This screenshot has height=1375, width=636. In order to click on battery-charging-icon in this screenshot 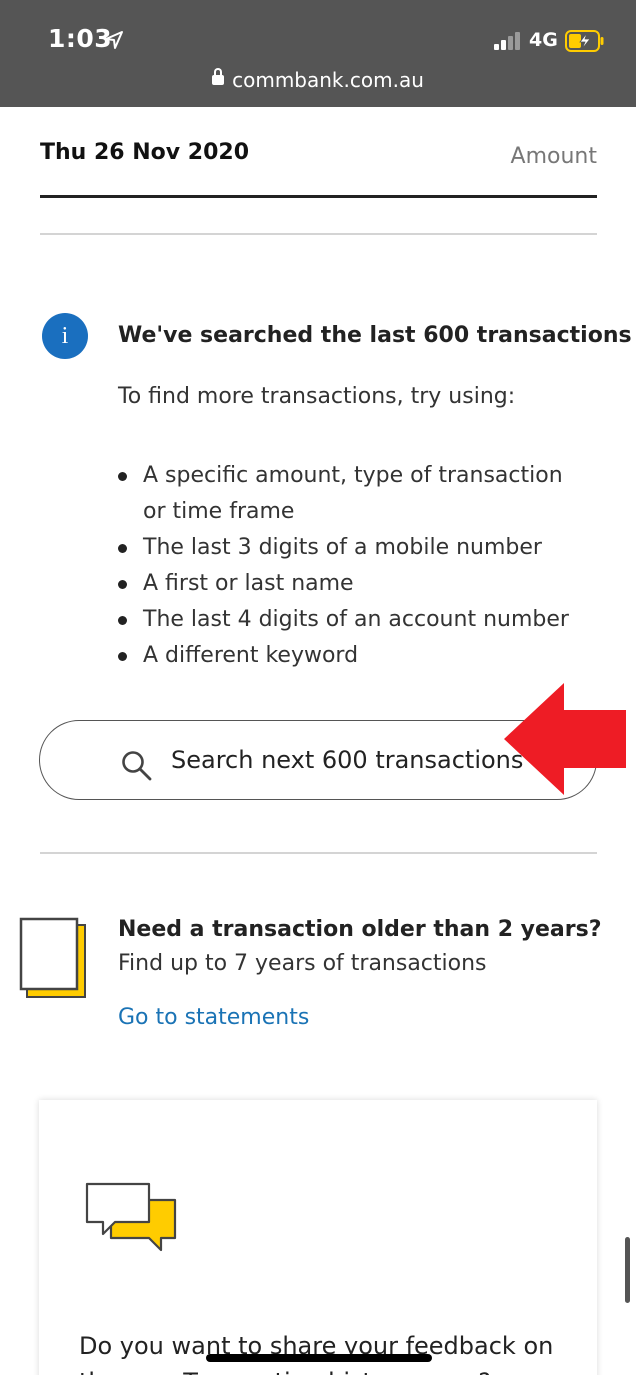, I will do `click(584, 41)`.